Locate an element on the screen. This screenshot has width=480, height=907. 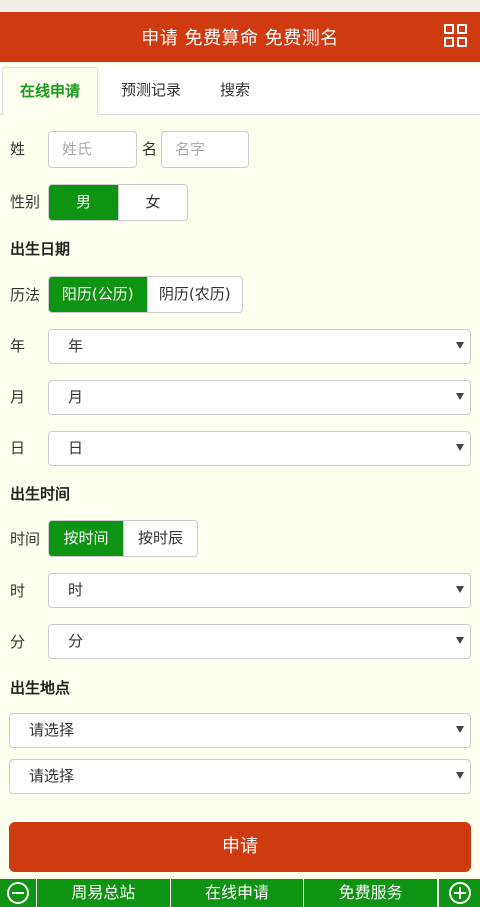
day-select: 日 is located at coordinates (259, 448).